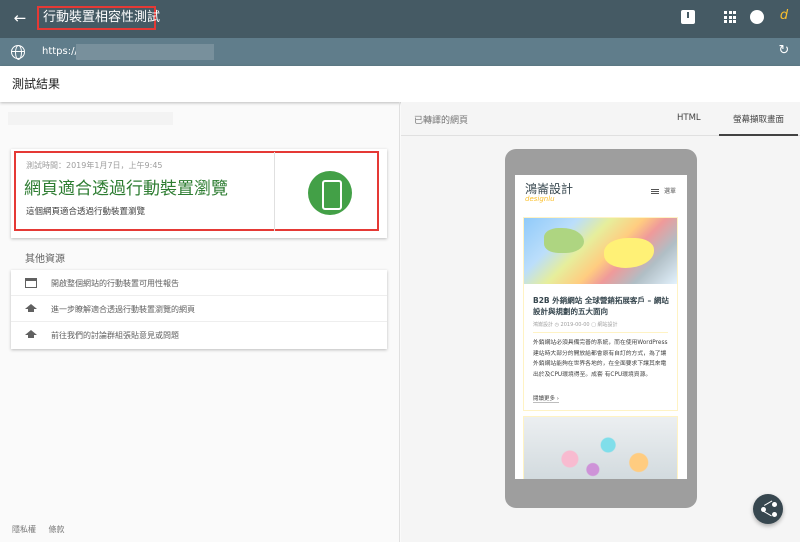 The image size is (800, 542). Describe the element at coordinates (274, 191) in the screenshot. I see `card-divider` at that location.